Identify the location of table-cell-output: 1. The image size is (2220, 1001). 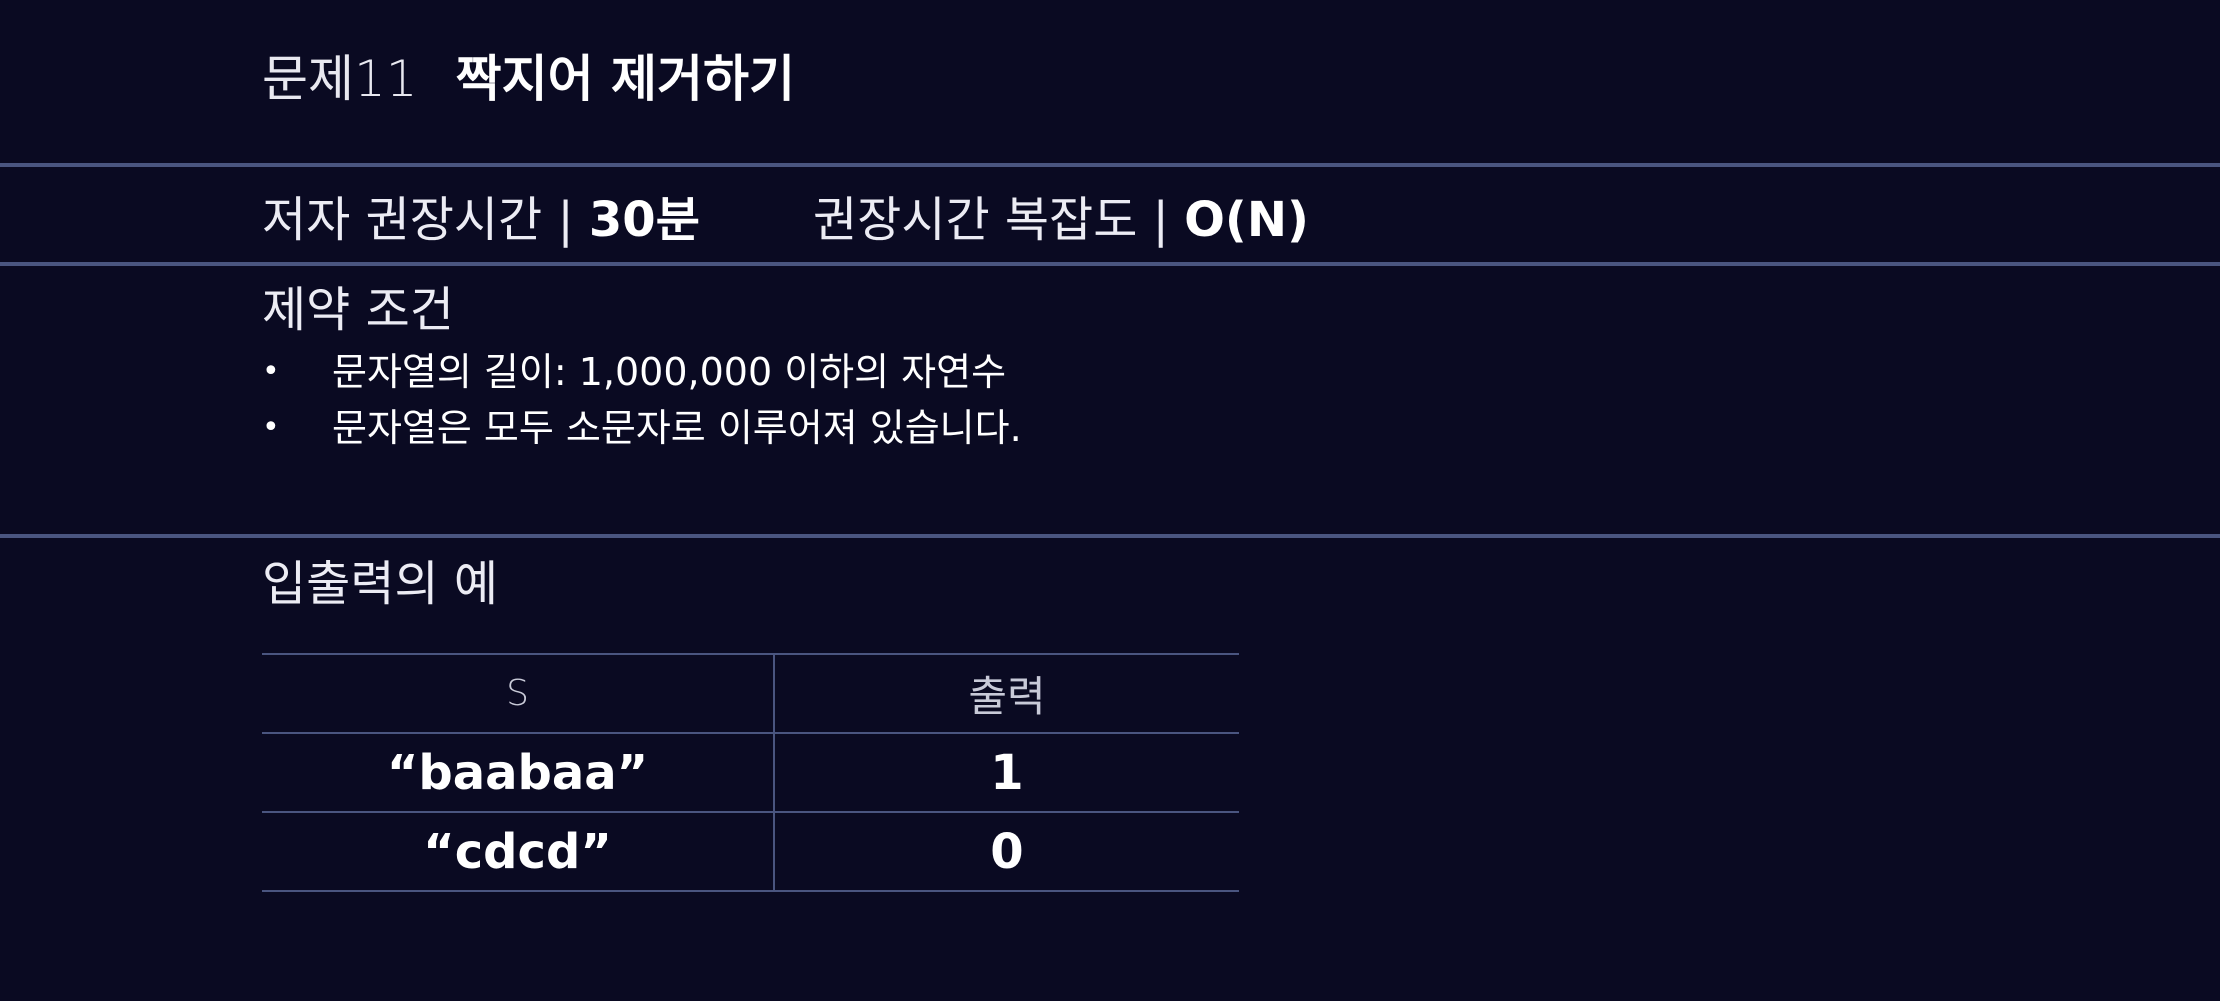
(1006, 772).